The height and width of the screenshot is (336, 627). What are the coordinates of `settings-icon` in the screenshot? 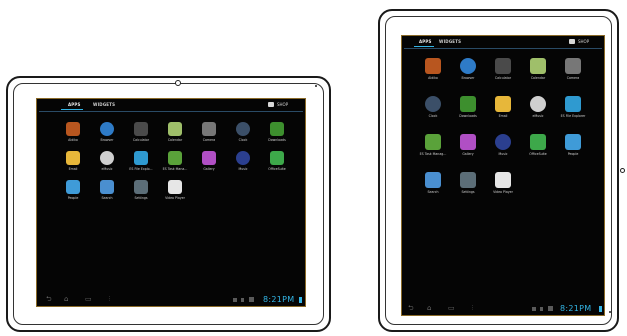 It's located at (468, 180).